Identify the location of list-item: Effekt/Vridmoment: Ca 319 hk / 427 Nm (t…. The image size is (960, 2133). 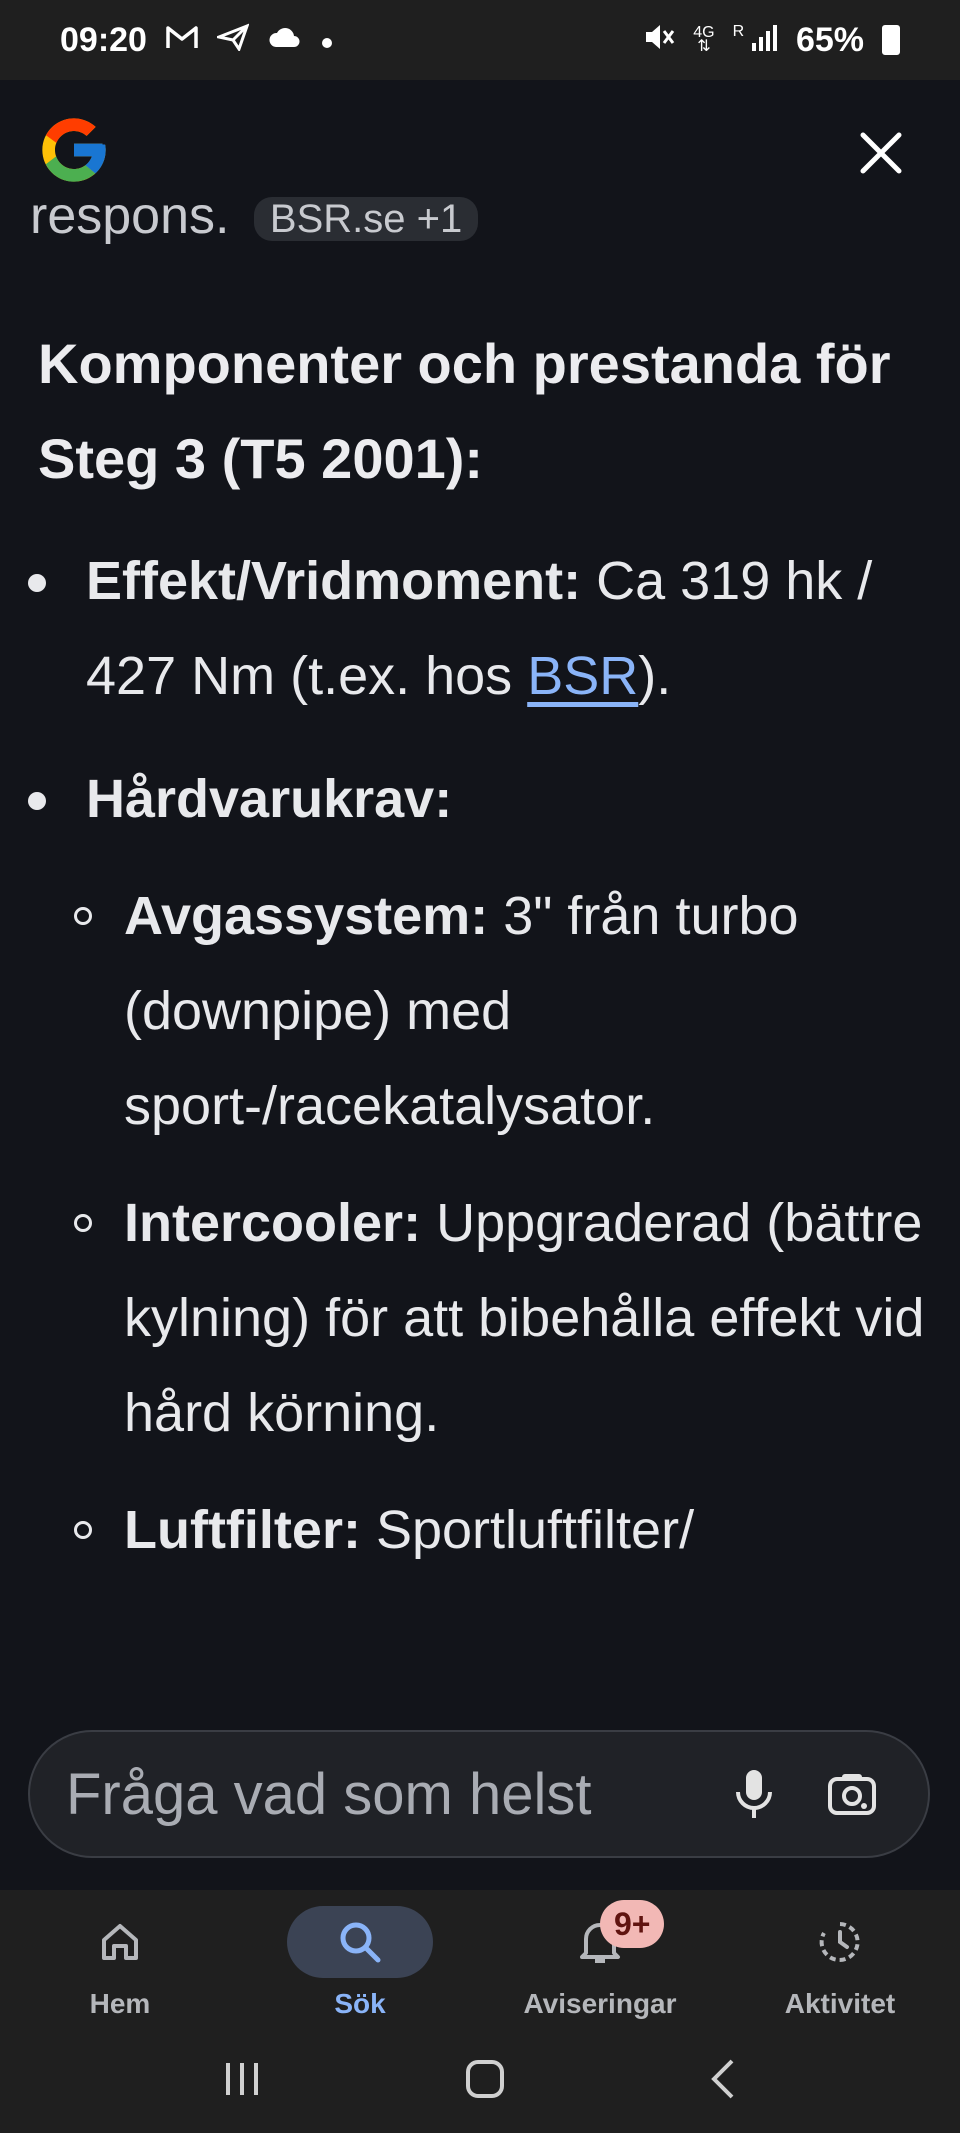
(478, 629).